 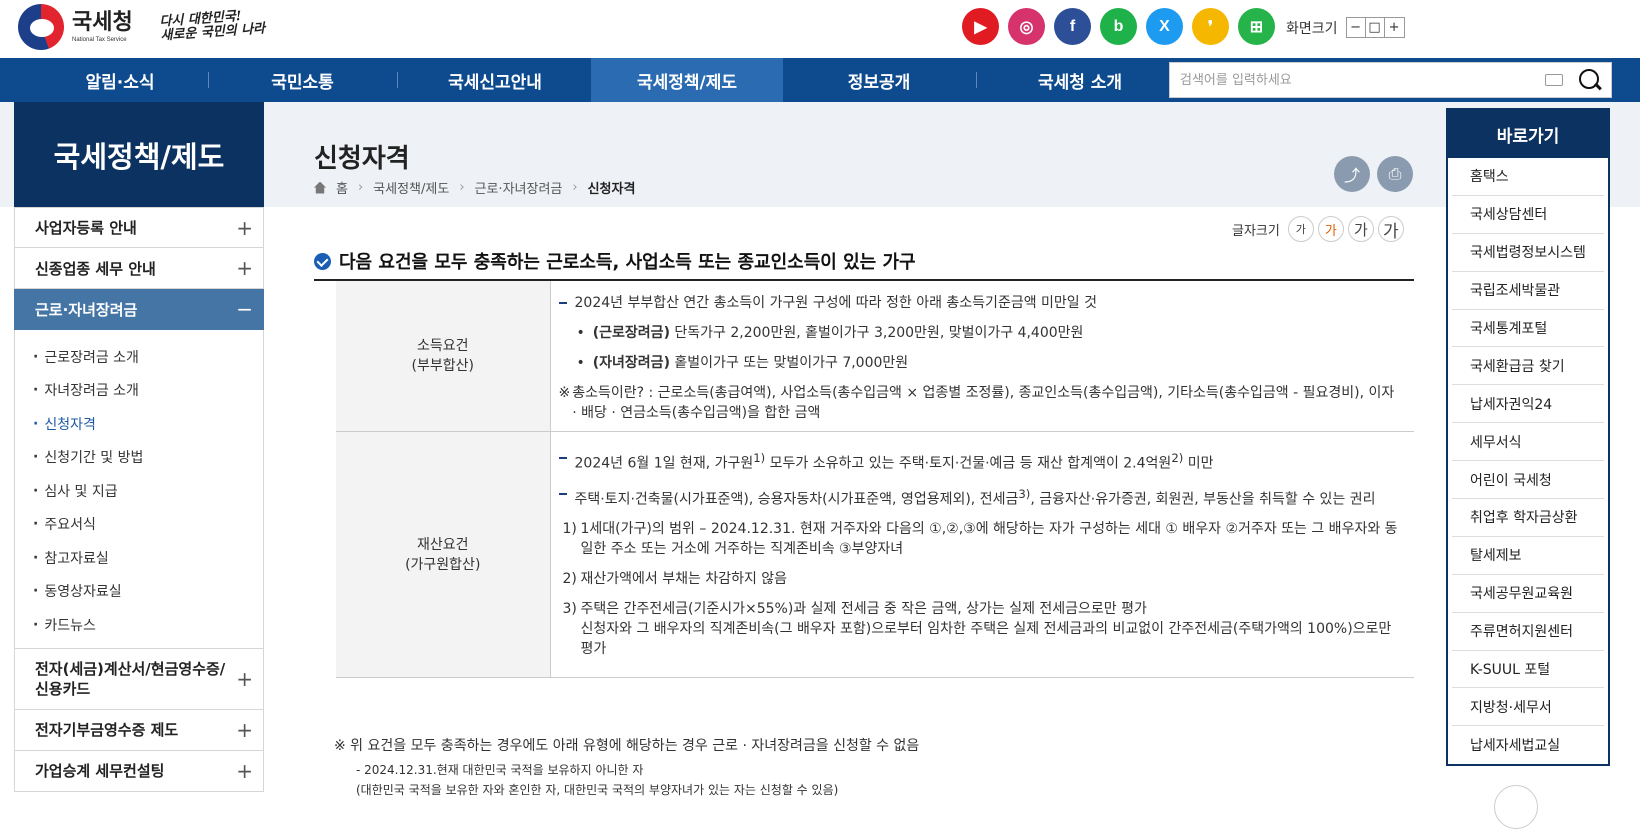 What do you see at coordinates (139, 227) in the screenshot?
I see `sidebar-item-business-registration: 사업자등록 안내 +` at bounding box center [139, 227].